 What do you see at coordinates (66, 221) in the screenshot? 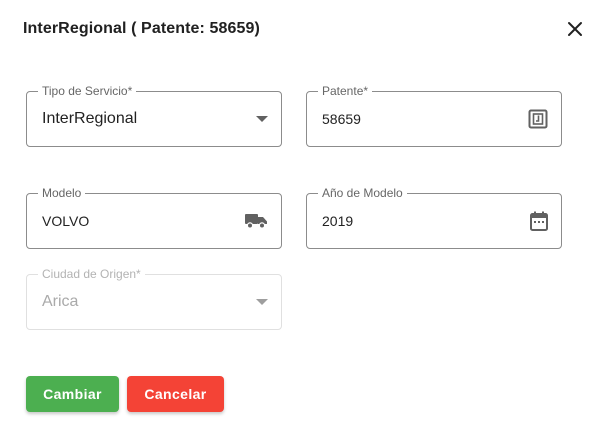
I see `modelo-value: VOLVO` at bounding box center [66, 221].